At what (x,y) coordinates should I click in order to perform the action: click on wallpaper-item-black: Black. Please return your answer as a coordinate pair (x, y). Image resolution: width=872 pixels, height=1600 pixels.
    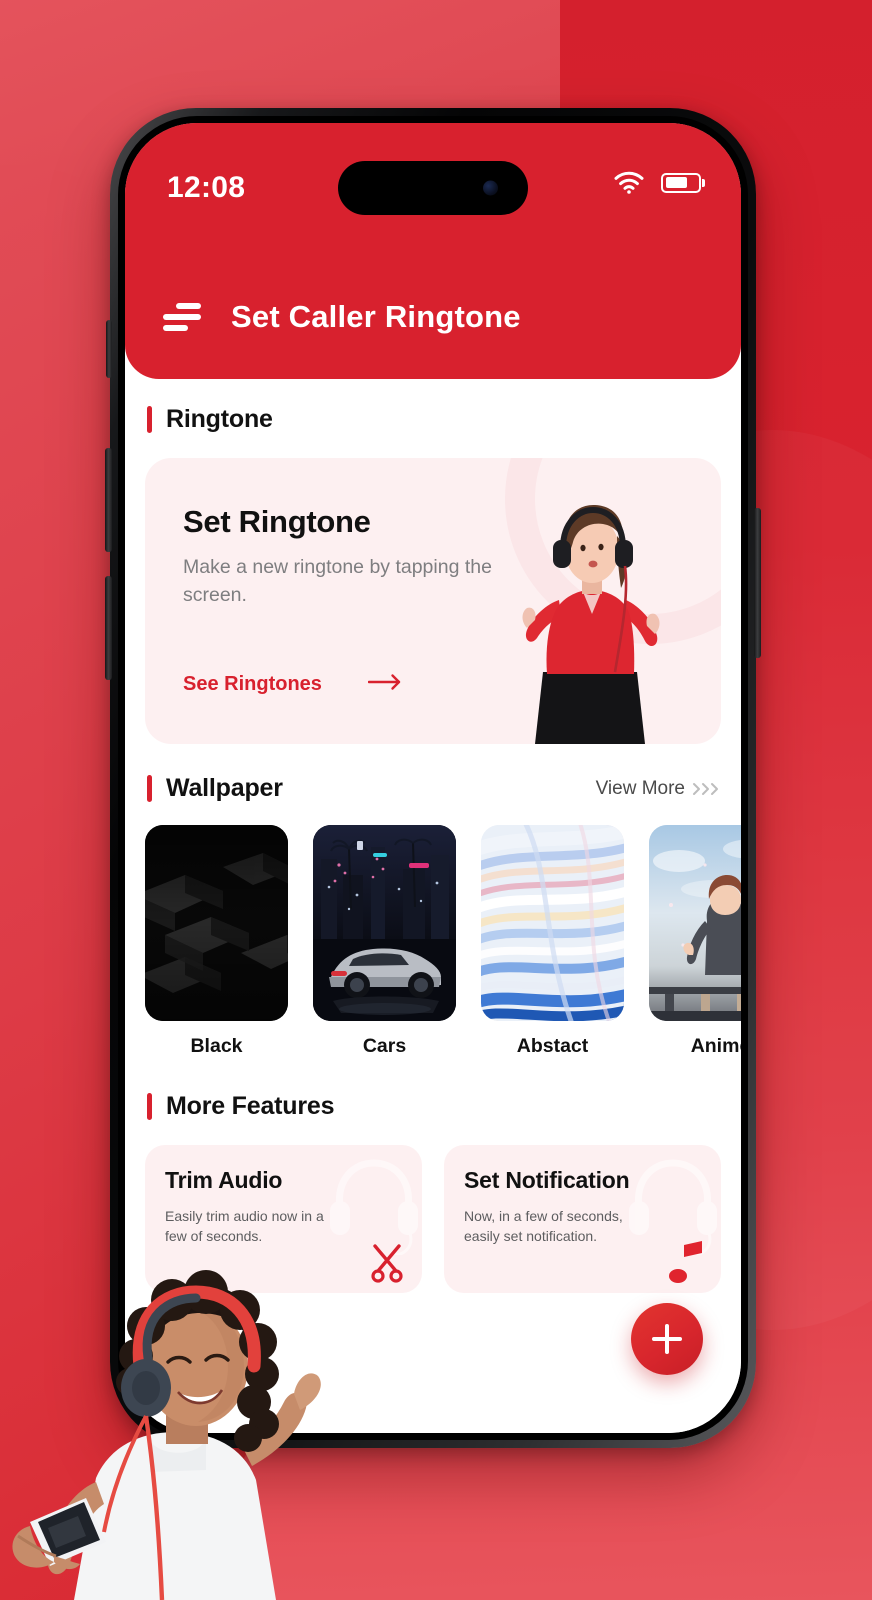
    Looking at the image, I should click on (216, 941).